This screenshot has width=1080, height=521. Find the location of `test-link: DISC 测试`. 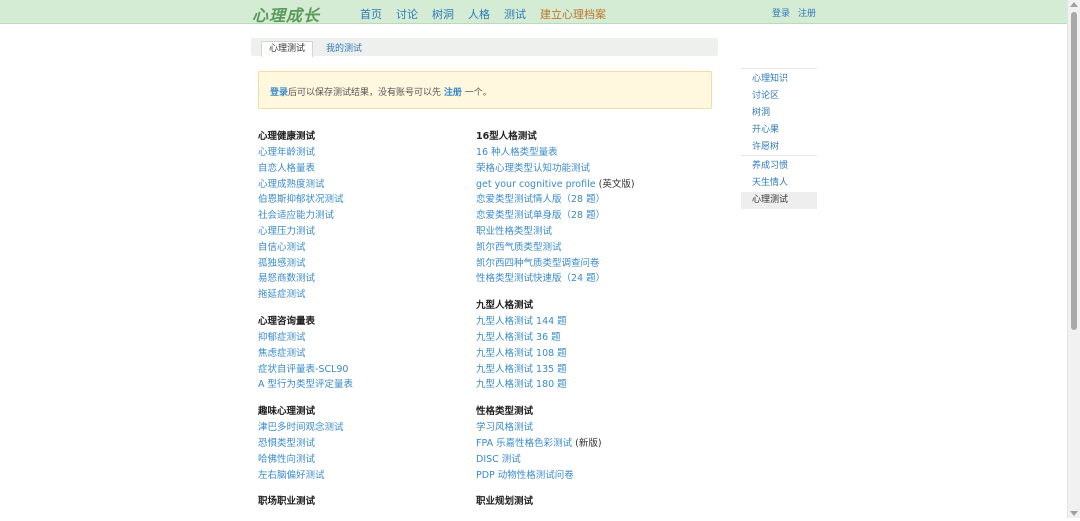

test-link: DISC 测试 is located at coordinates (498, 459).